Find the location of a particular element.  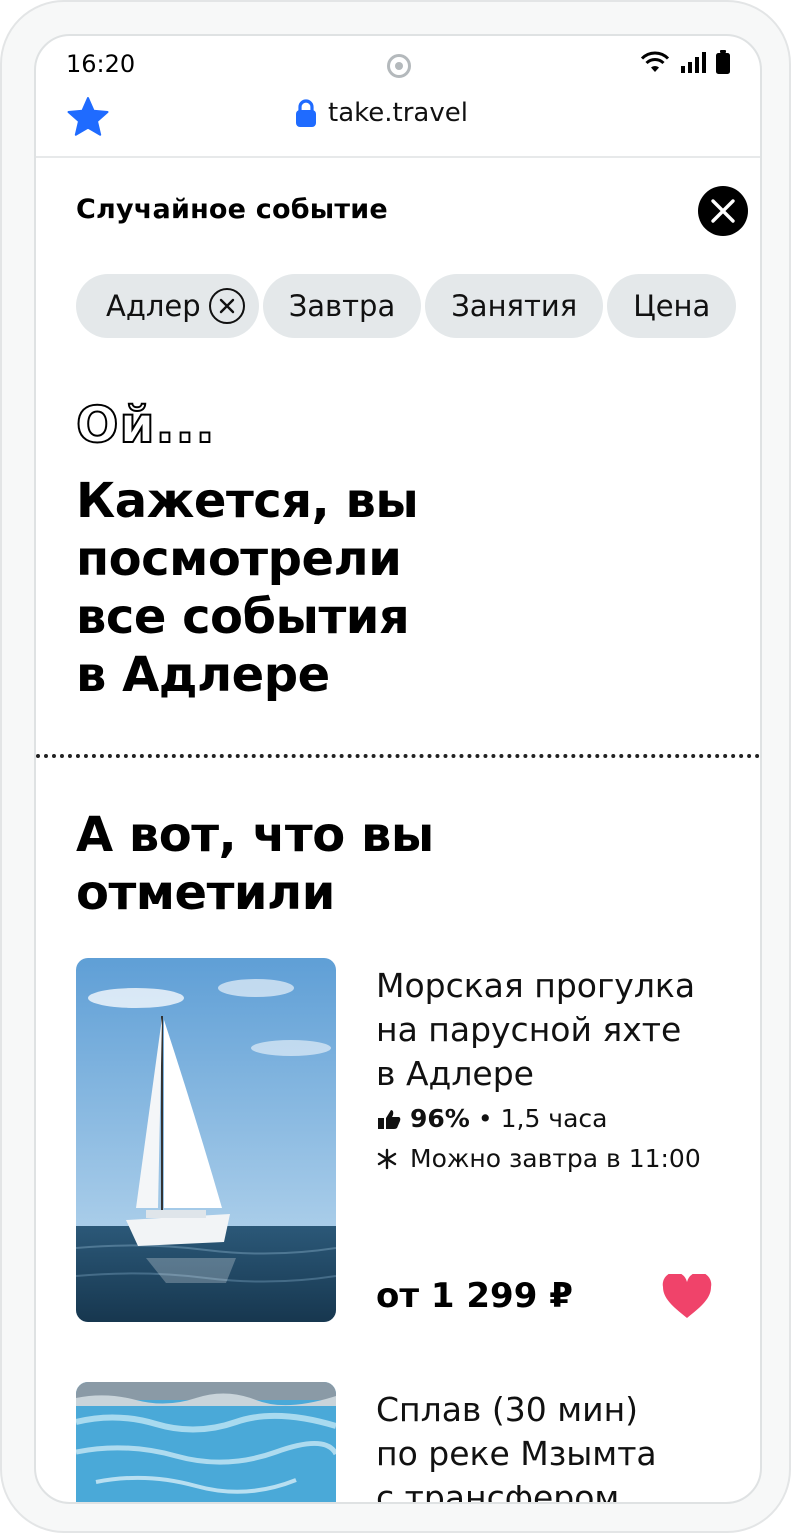

sailboat-photo is located at coordinates (206, 1140).